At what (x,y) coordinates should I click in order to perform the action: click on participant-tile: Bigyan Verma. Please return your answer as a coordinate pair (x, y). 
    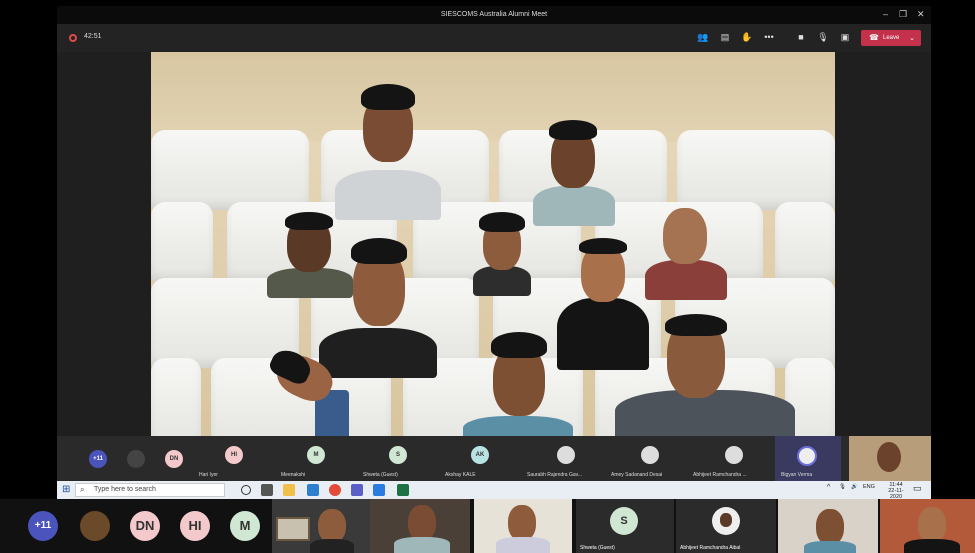
    Looking at the image, I should click on (808, 459).